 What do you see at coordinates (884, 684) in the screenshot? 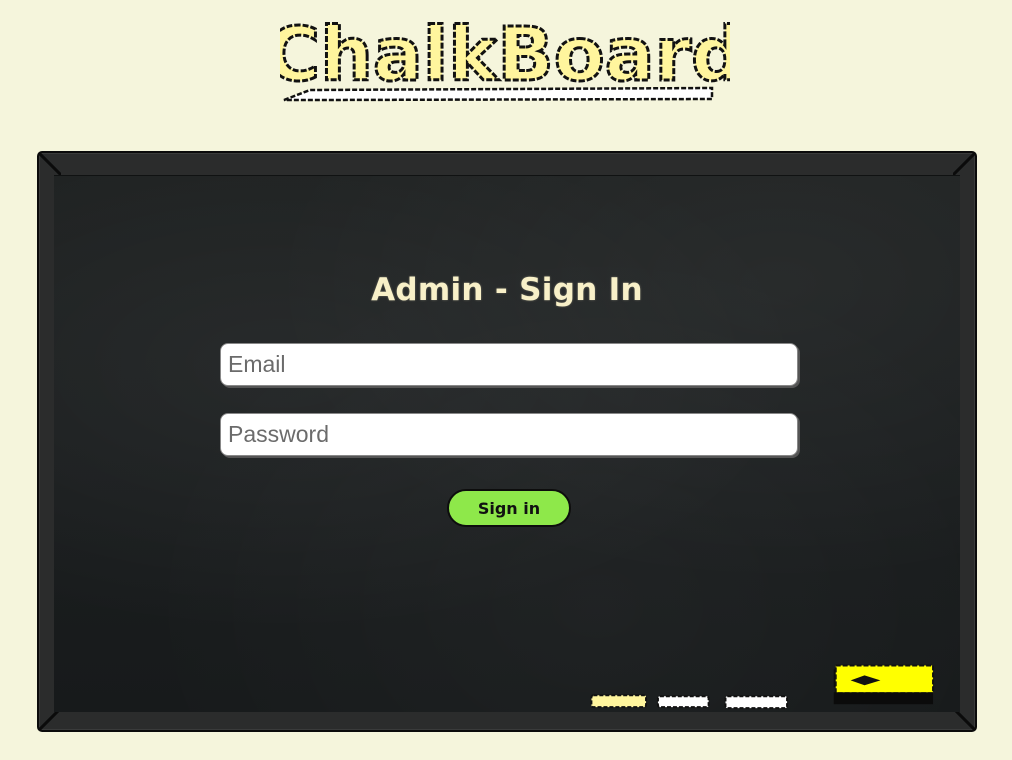
I see `eraser-icon` at bounding box center [884, 684].